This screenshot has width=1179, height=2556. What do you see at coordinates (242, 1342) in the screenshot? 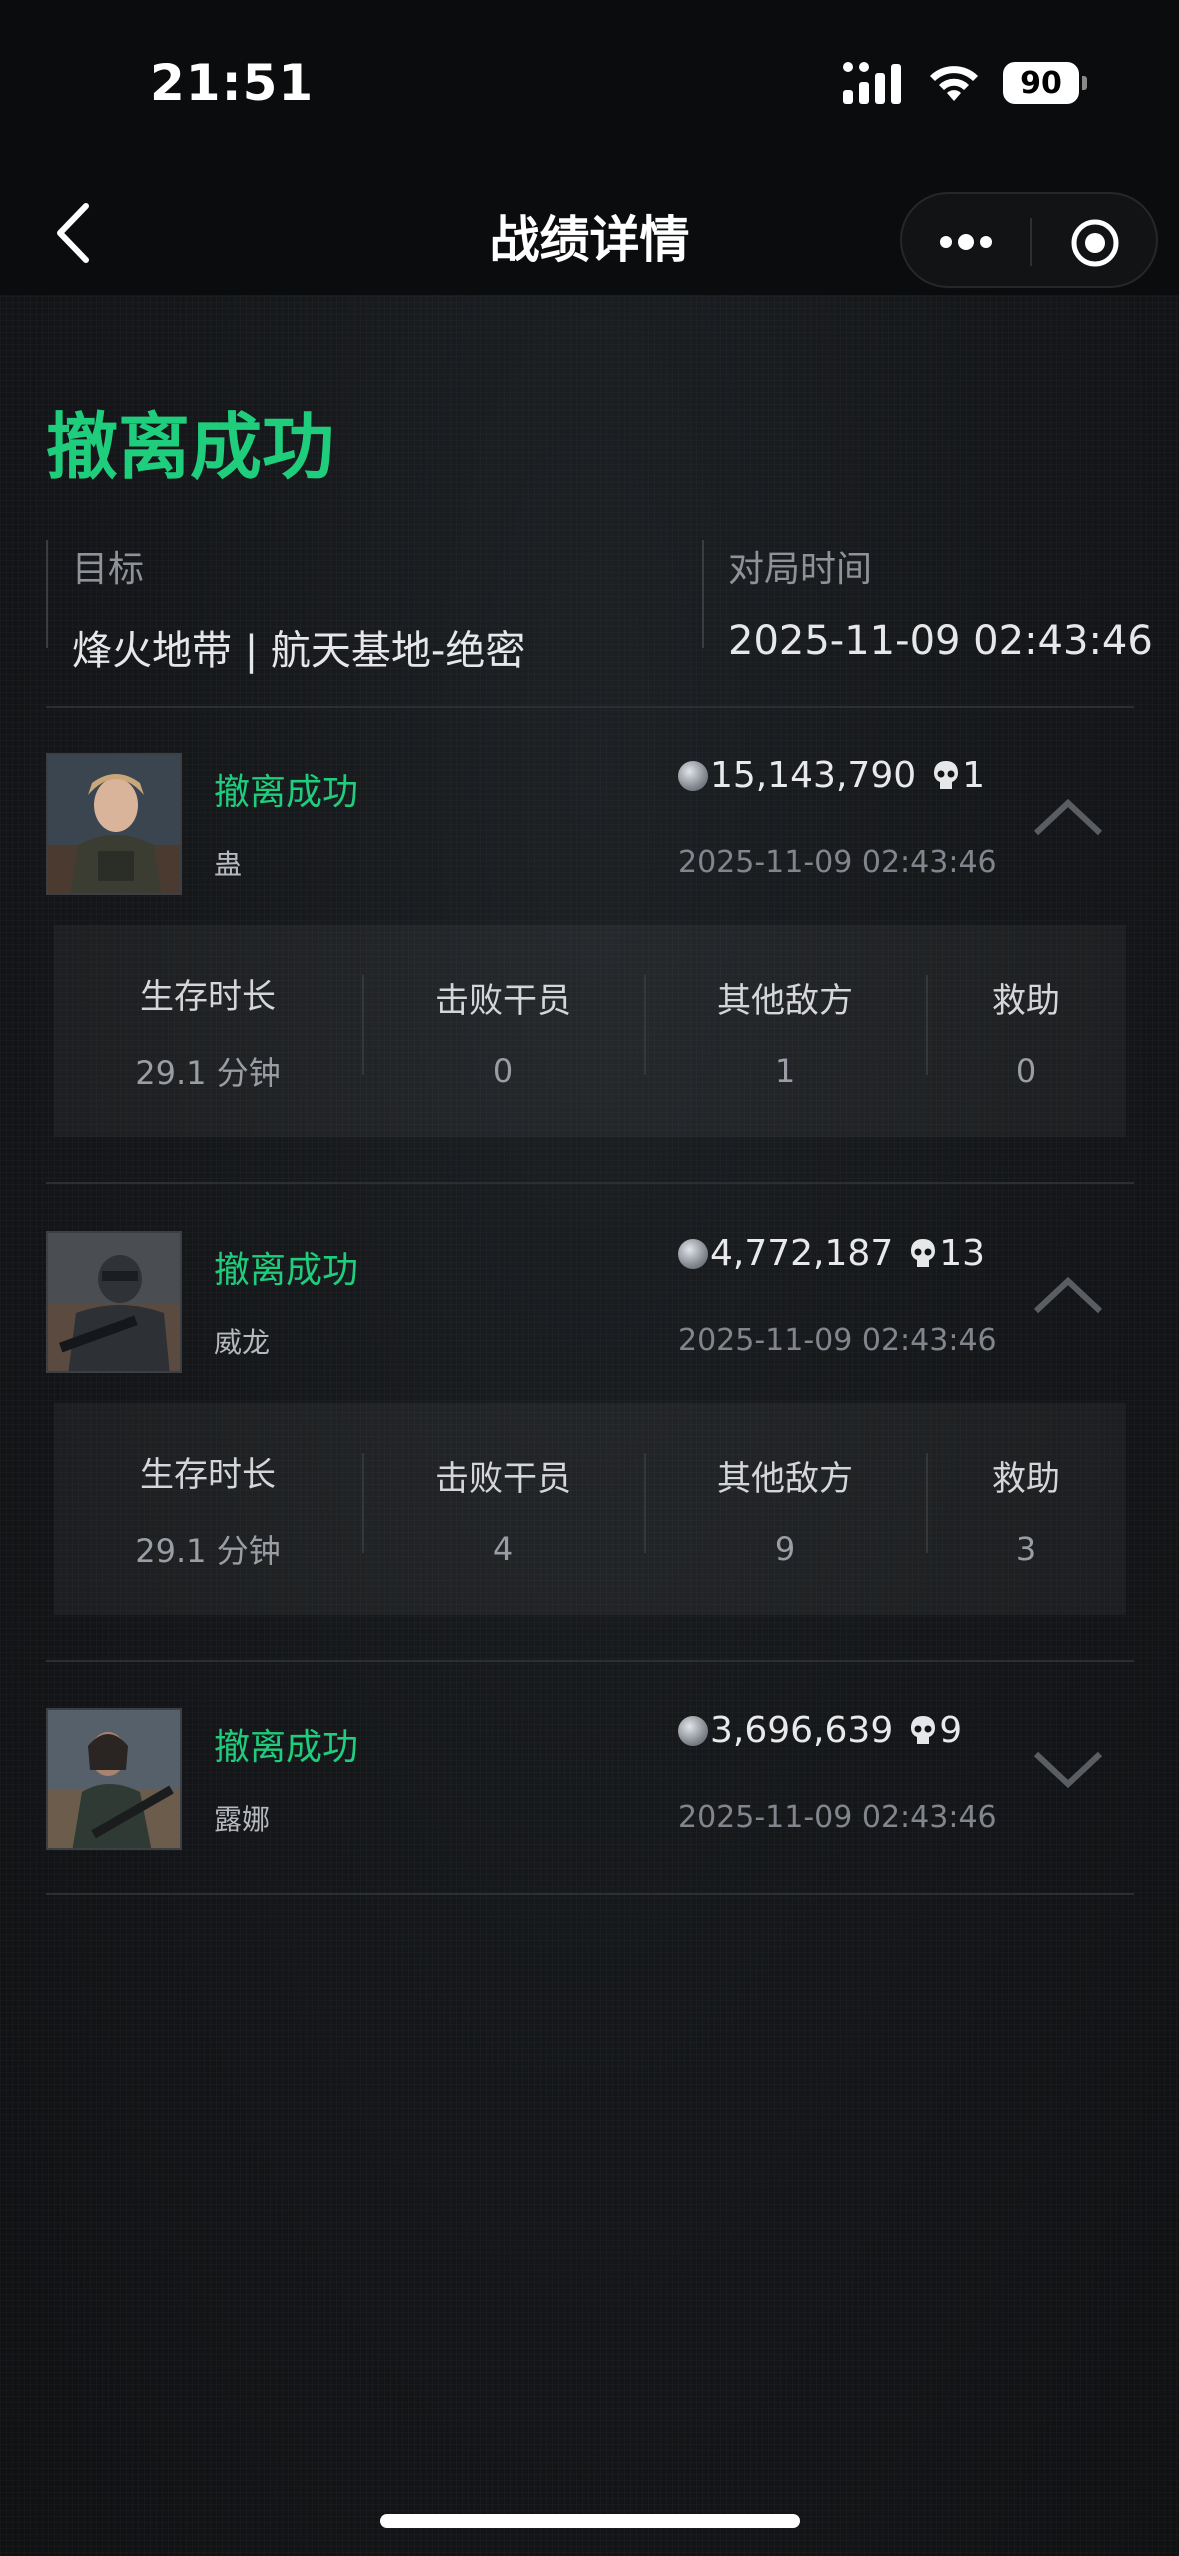
I see `player-name: 威龙` at bounding box center [242, 1342].